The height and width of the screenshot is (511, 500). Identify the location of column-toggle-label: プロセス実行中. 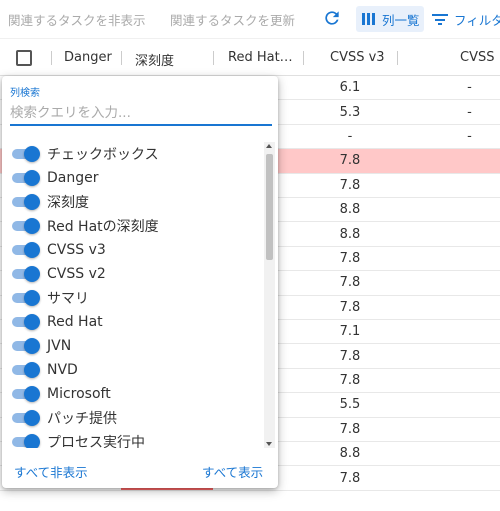
(96, 441).